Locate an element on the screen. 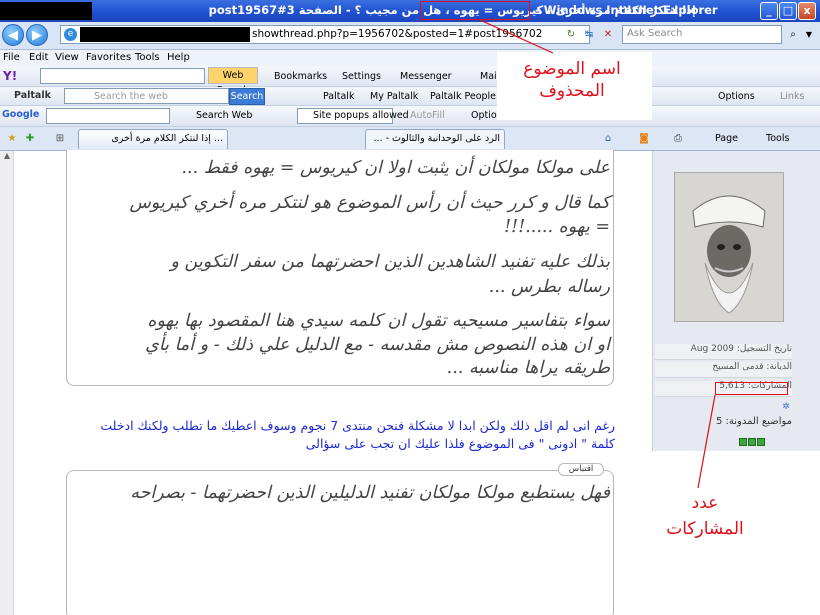  title-highlight-box is located at coordinates (475, 10).